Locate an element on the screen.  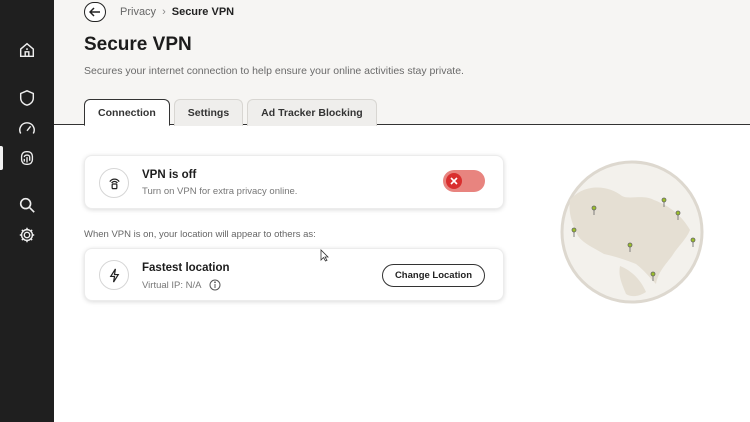
tab-settings: Settings is located at coordinates (208, 112).